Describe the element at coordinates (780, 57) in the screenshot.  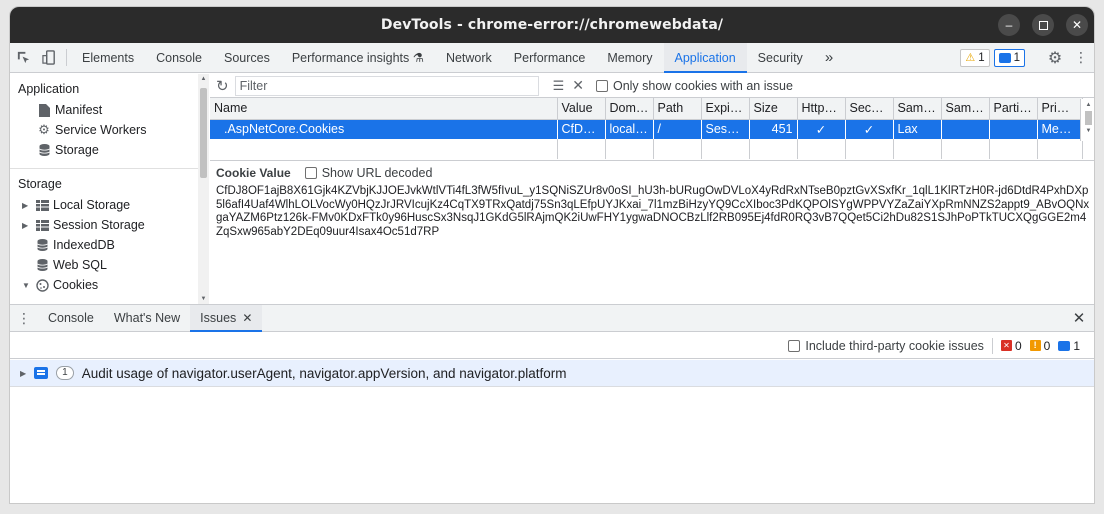
I see `tab-security: Security` at that location.